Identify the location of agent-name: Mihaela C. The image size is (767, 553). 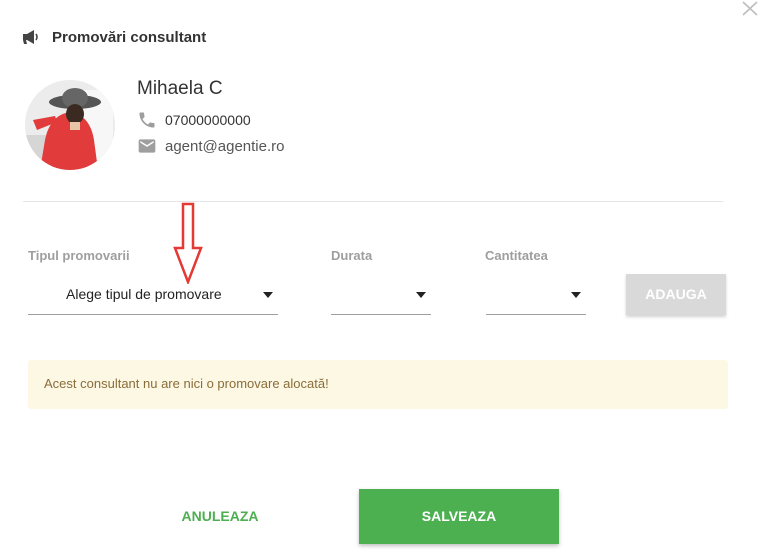
(180, 88).